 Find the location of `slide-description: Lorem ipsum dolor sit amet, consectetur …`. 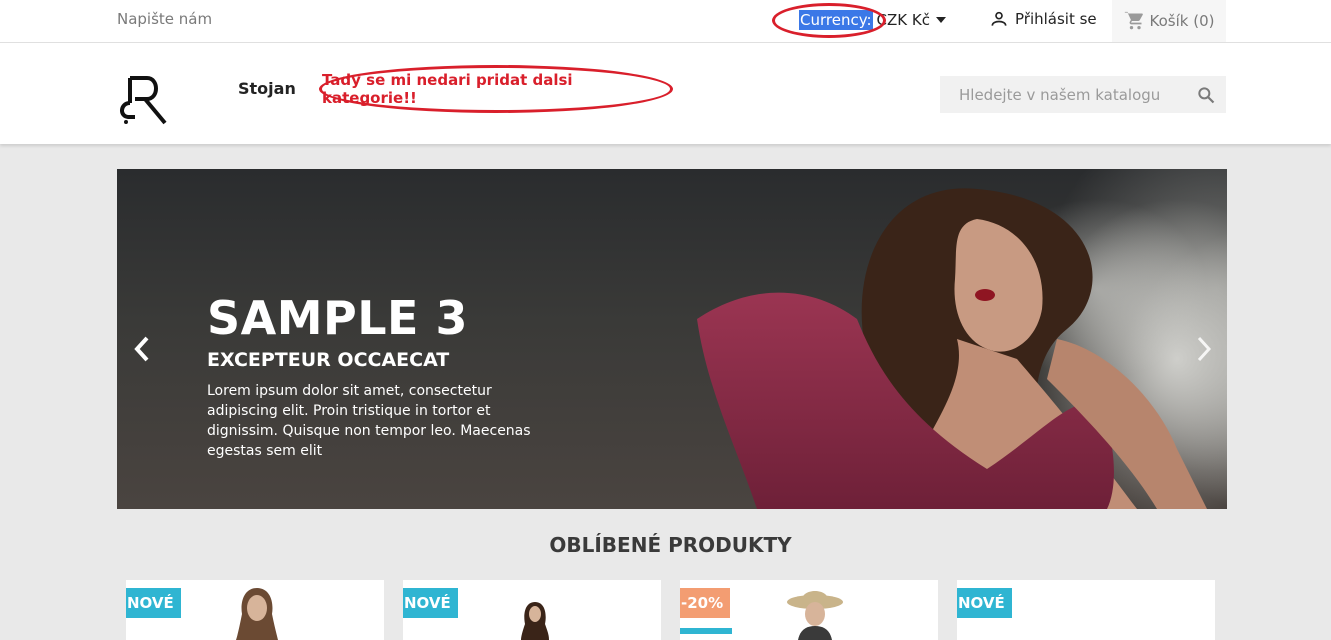

slide-description: Lorem ipsum dolor sit amet, consectetur … is located at coordinates (369, 421).